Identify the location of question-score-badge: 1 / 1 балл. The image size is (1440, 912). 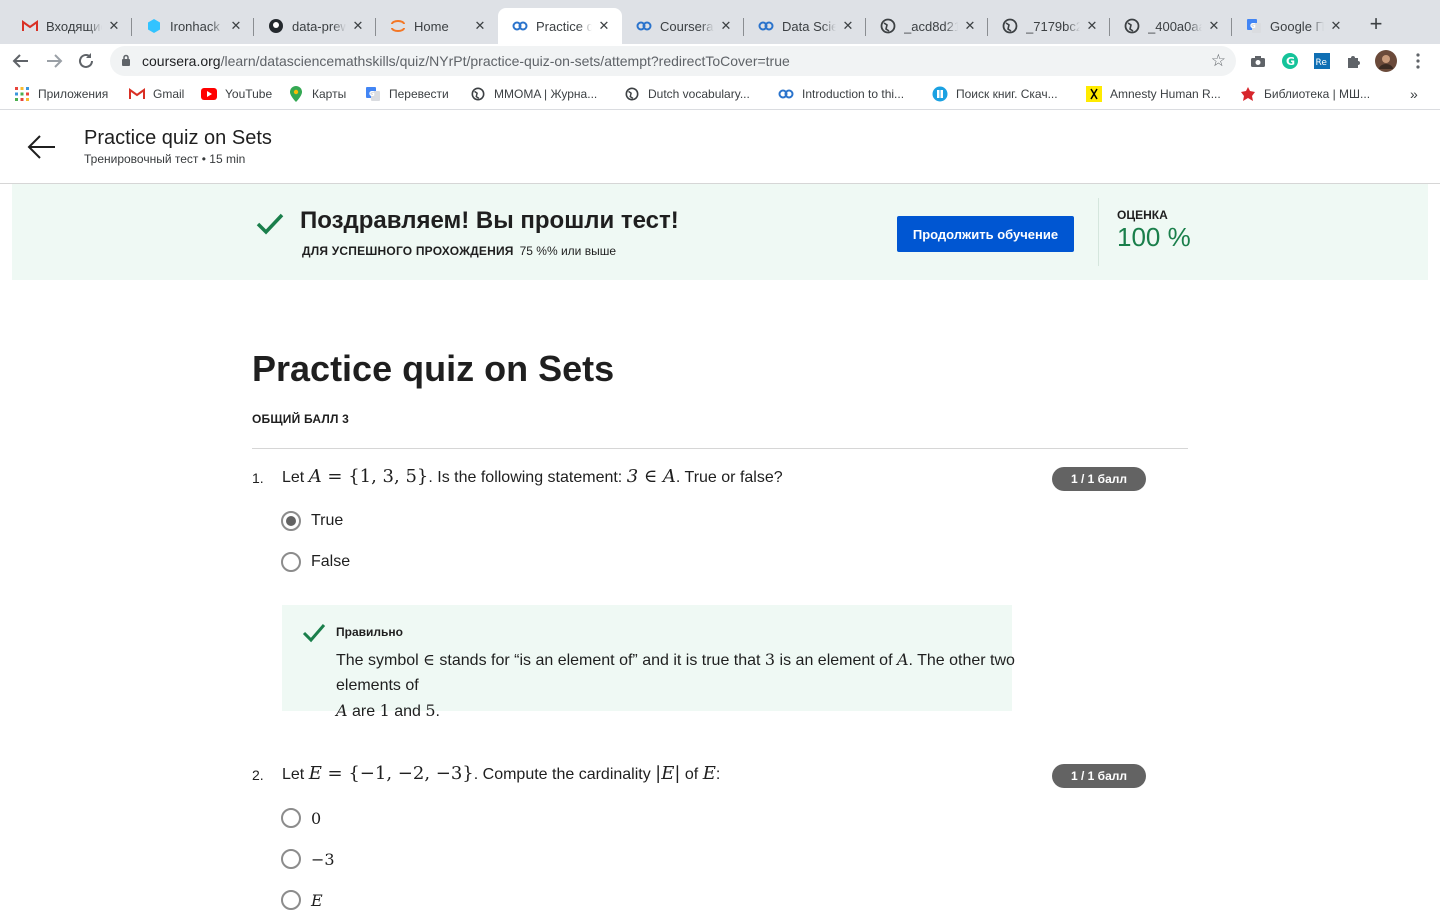
(1099, 776).